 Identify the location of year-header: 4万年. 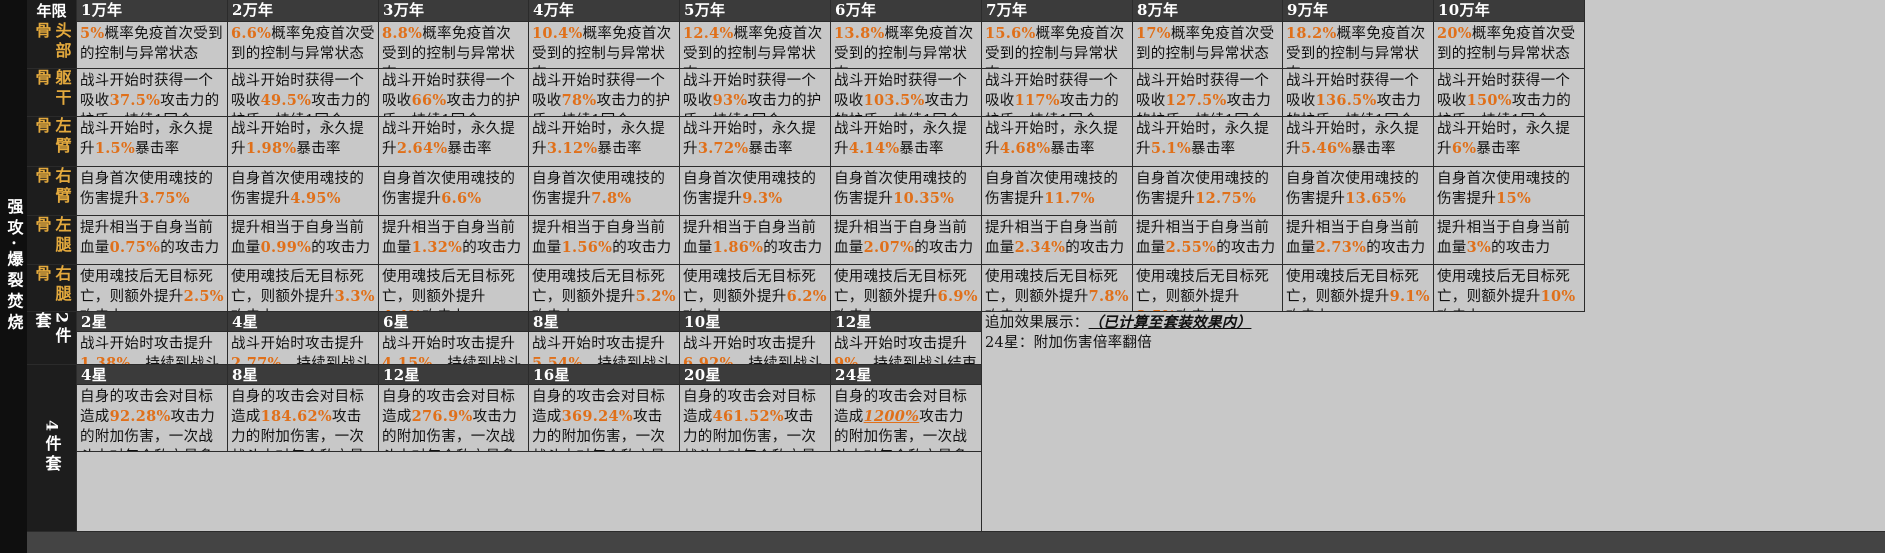
(604, 11).